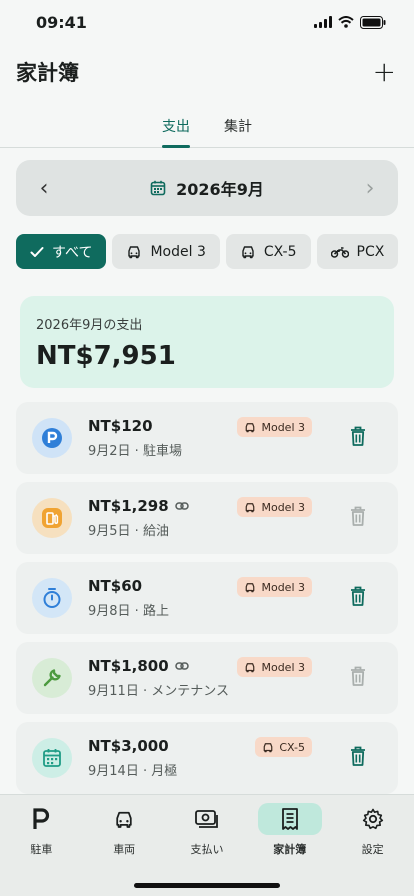 The width and height of the screenshot is (414, 896). I want to click on status-time: 09:41, so click(61, 22).